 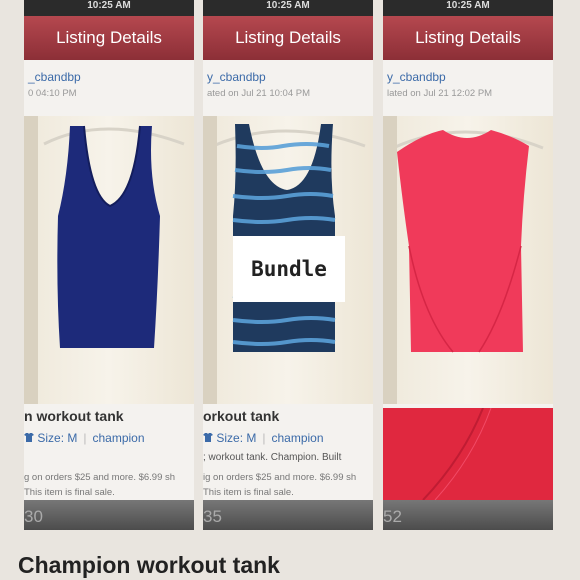 What do you see at coordinates (289, 269) in the screenshot?
I see `bundle-overlay: Bundle` at bounding box center [289, 269].